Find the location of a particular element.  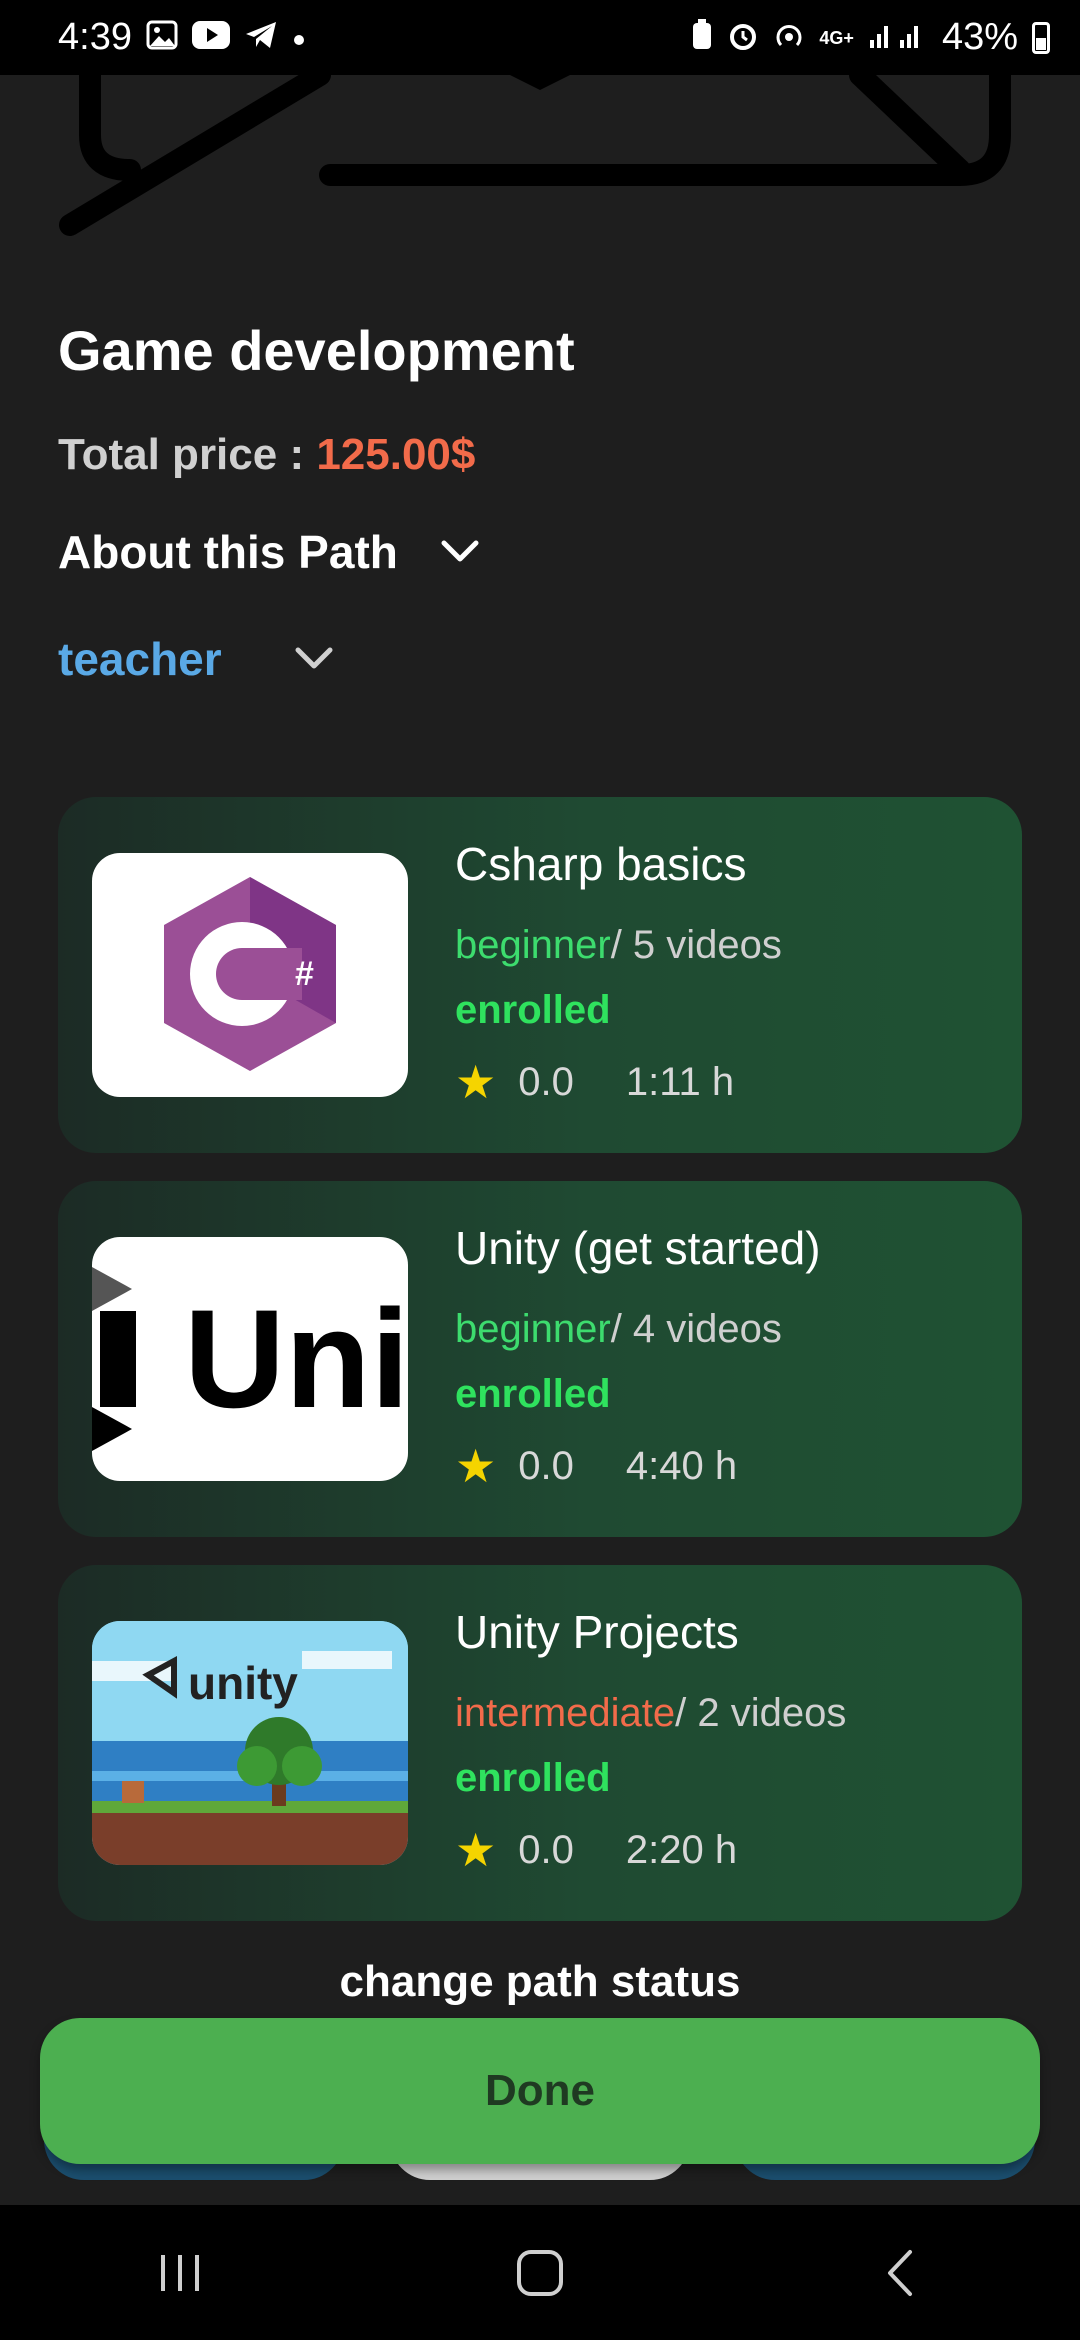

back-button is located at coordinates (900, 2273).